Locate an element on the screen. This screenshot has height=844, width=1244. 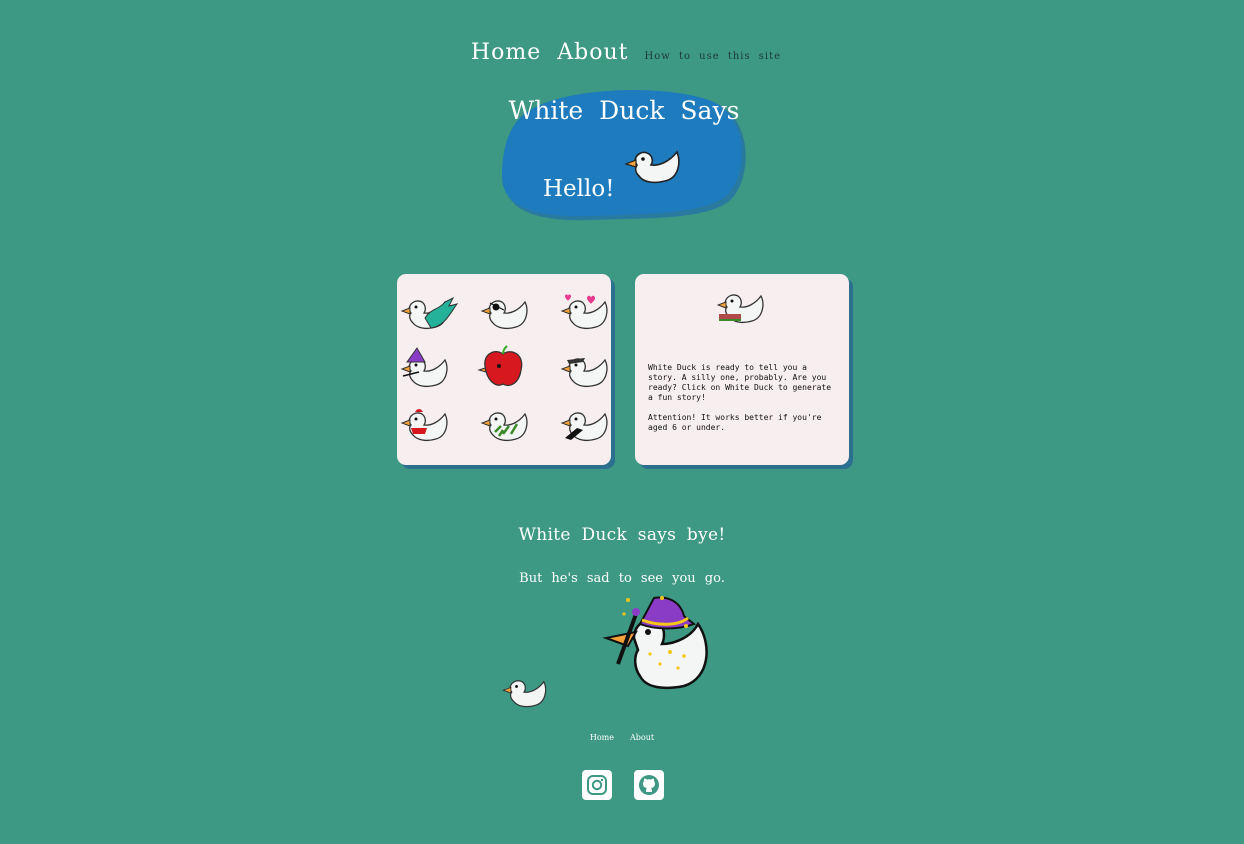
pirate-duck-icon is located at coordinates (504, 315).